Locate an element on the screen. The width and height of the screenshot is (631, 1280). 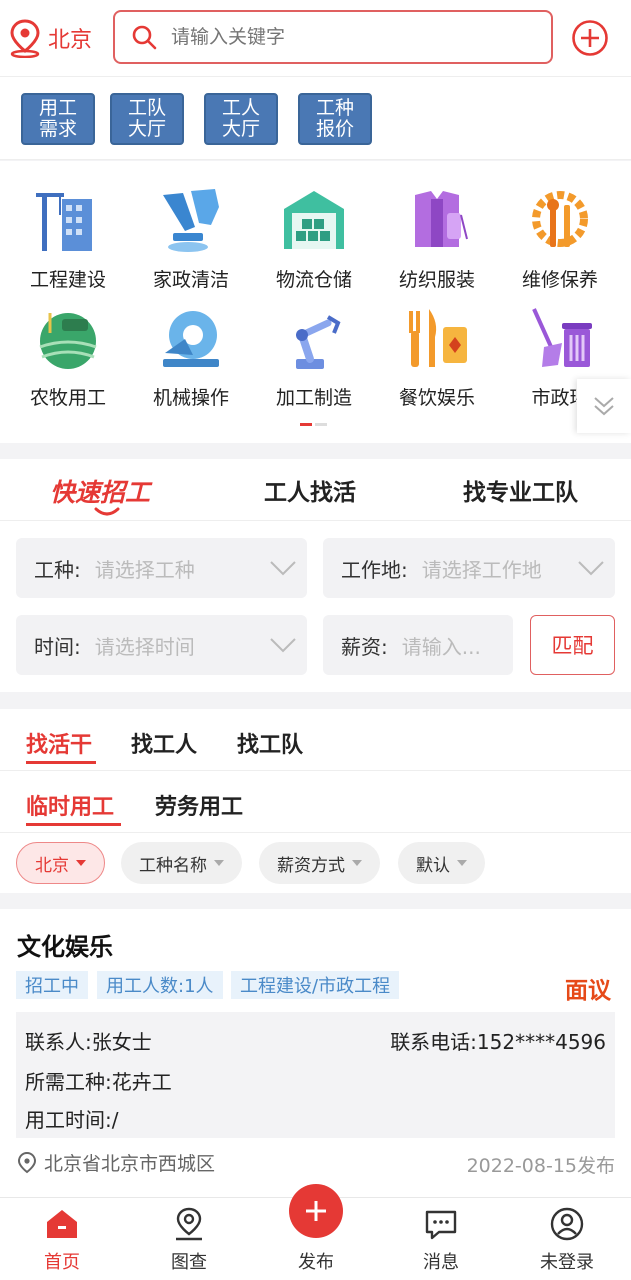
category-item: 农牧用工 is located at coordinates (68, 356).